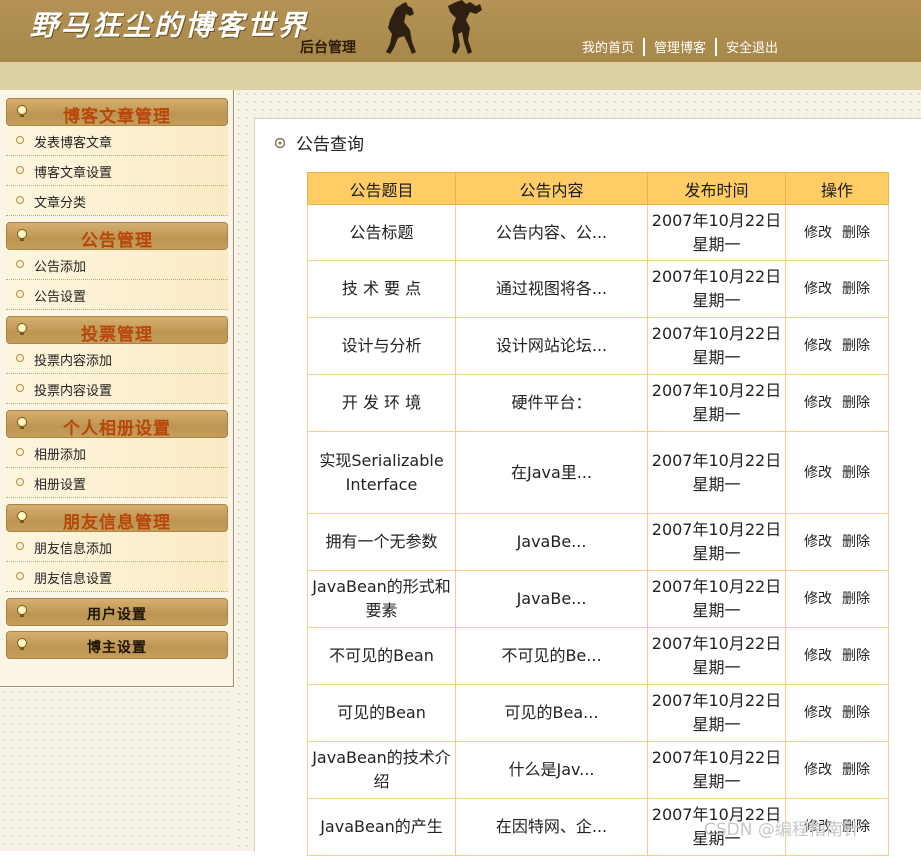 This screenshot has width=921, height=856. I want to click on nav-logout-link: 安全退出, so click(752, 46).